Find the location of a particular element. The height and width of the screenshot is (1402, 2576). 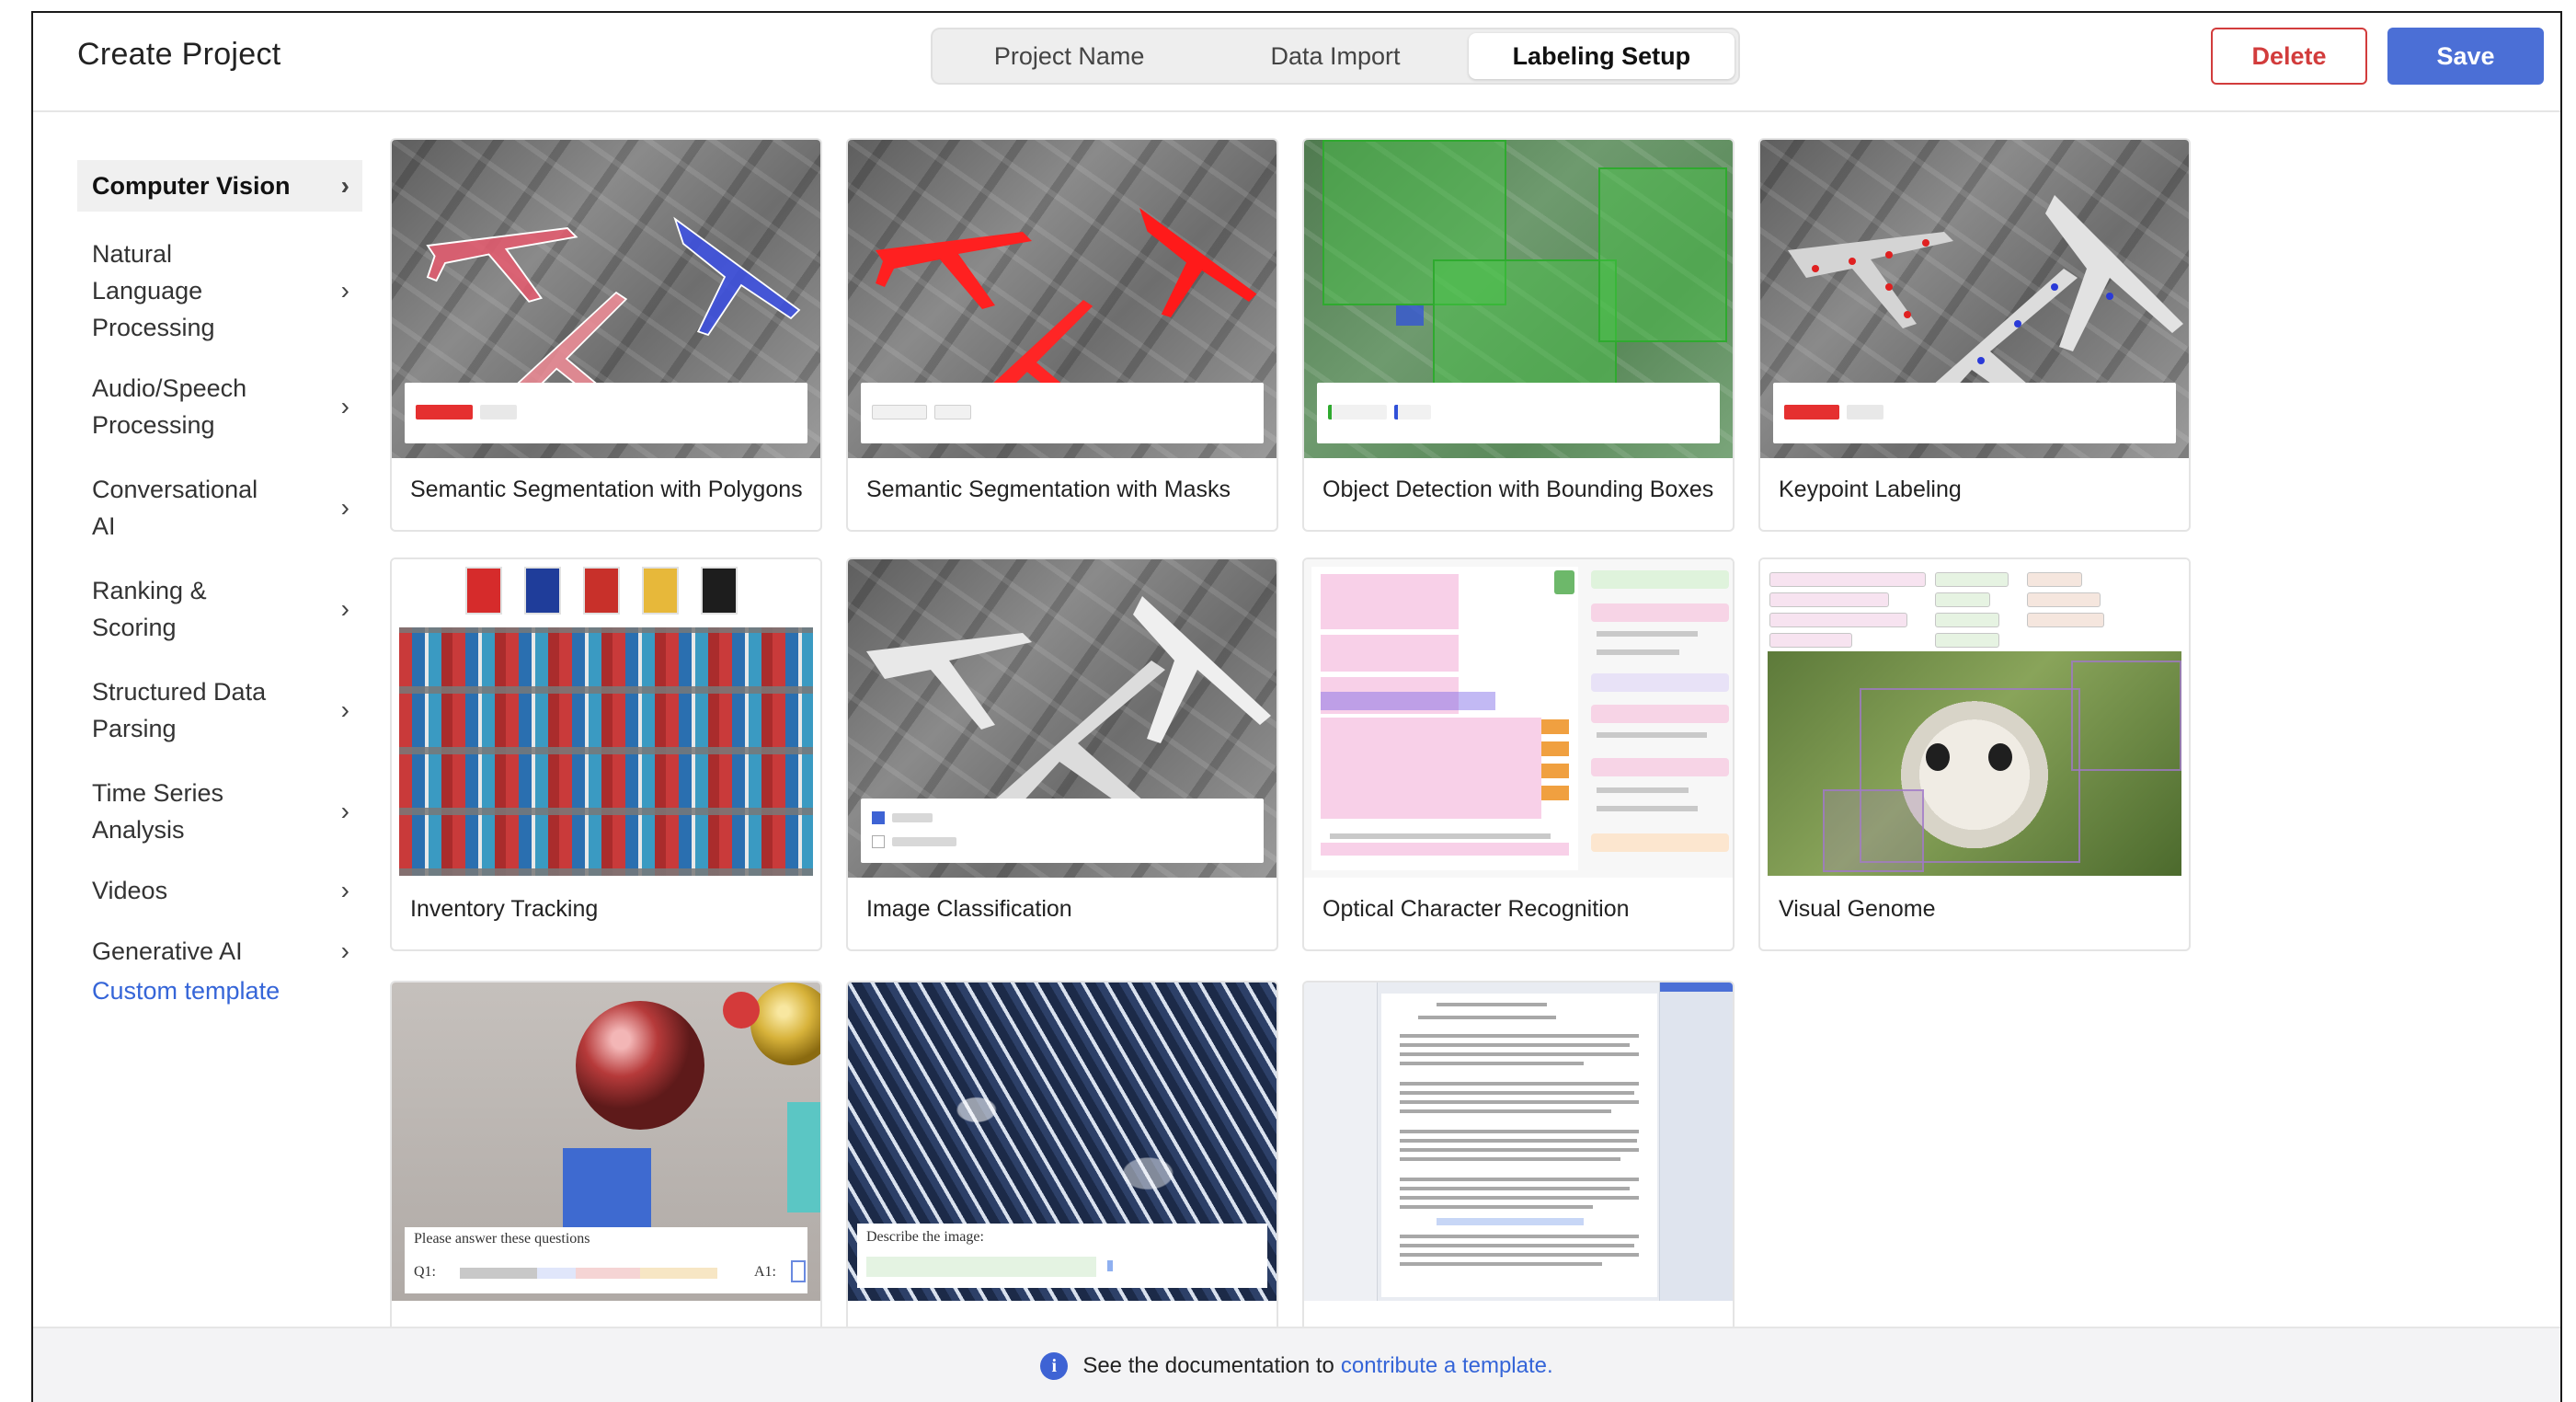

sidebar-item-structured-data-parsing: Structured Data Parsing › is located at coordinates (213, 710).